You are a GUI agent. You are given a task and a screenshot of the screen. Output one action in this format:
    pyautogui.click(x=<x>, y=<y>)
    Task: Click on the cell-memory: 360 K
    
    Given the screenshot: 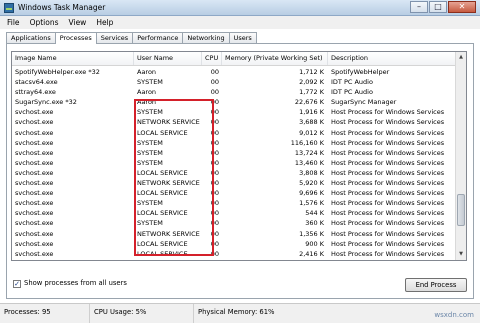 What is the action you would take?
    pyautogui.click(x=314, y=223)
    